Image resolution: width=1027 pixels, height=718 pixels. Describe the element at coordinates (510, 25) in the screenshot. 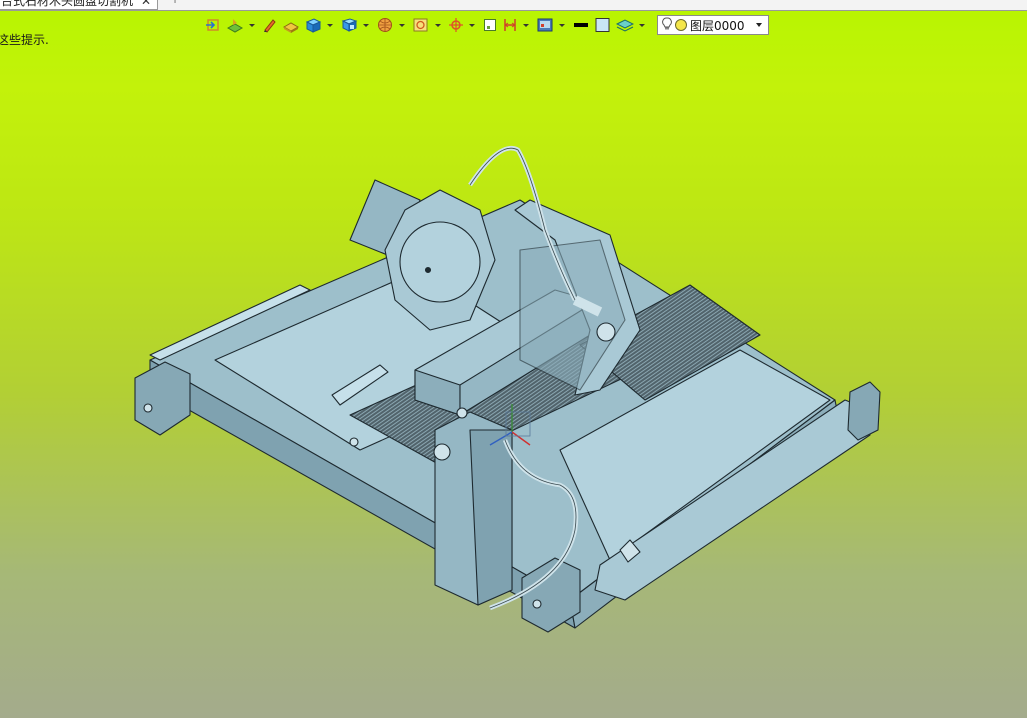

I see `dimension-icon` at that location.